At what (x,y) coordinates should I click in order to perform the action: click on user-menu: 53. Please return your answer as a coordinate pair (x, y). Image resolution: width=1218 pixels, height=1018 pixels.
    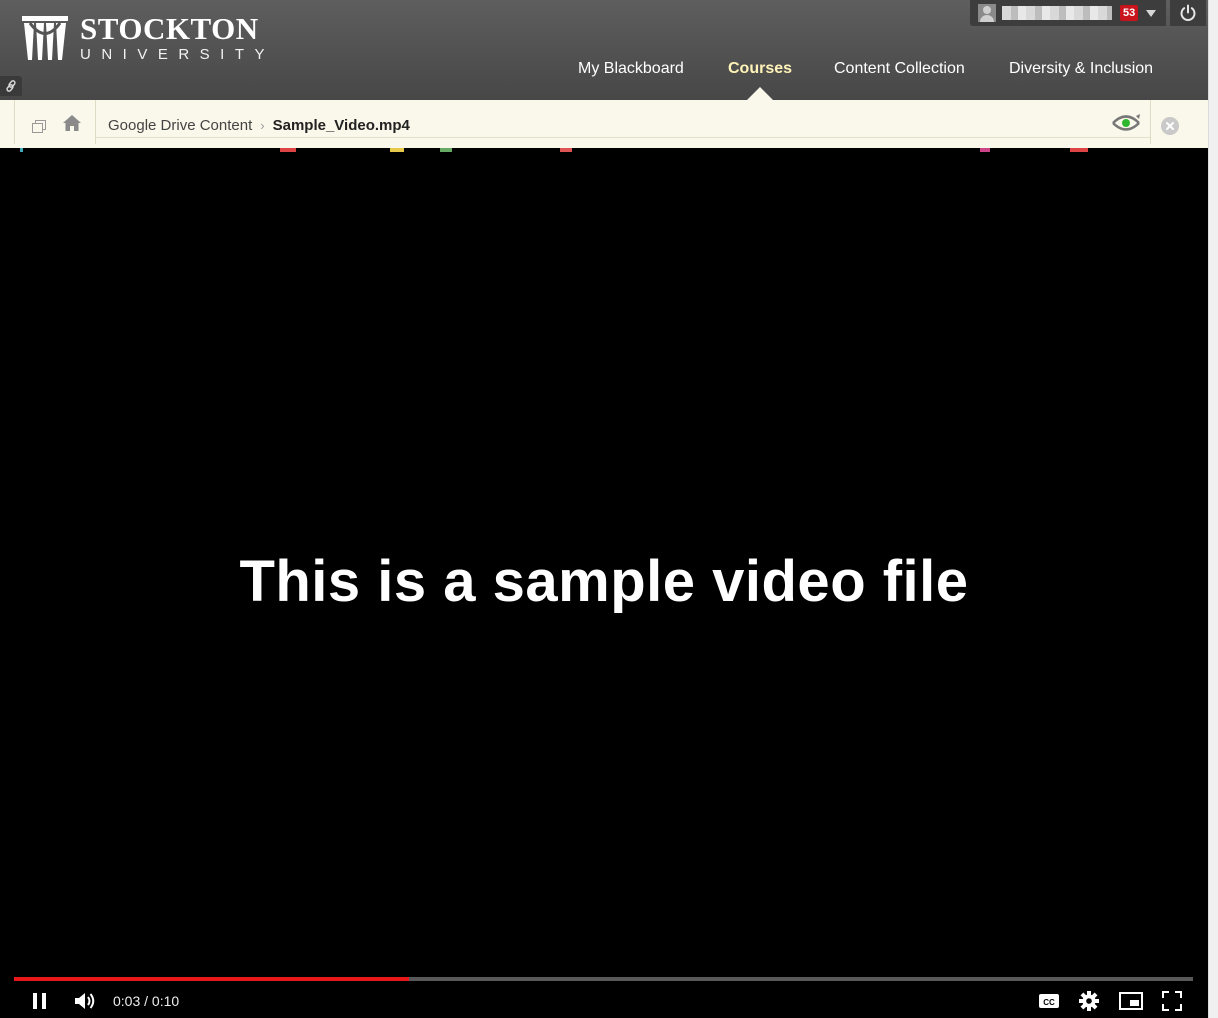
    Looking at the image, I should click on (1068, 13).